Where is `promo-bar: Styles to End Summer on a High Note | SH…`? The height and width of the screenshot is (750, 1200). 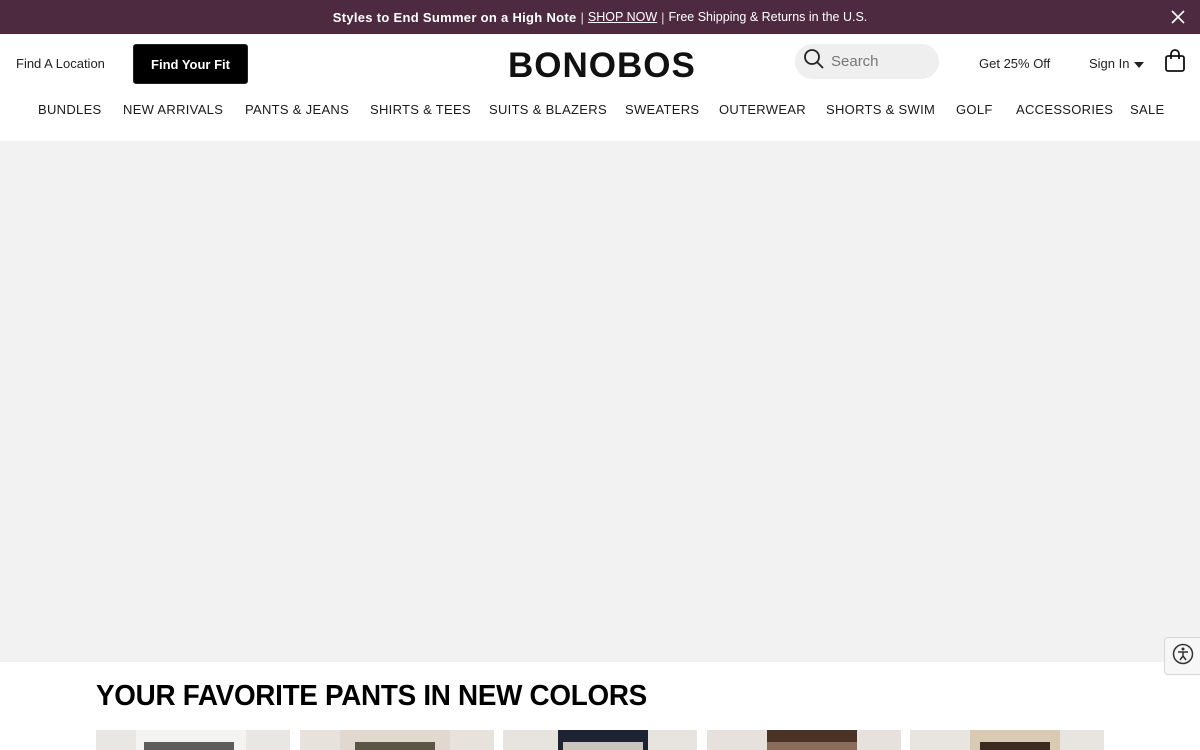 promo-bar: Styles to End Summer on a High Note | SH… is located at coordinates (600, 17).